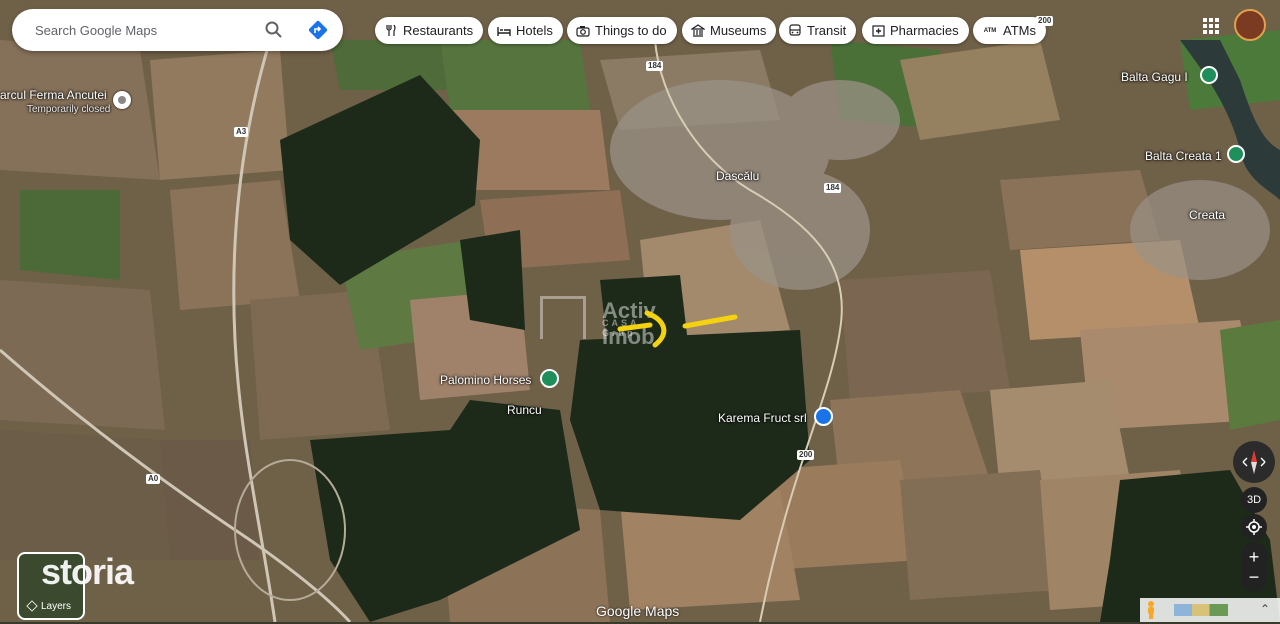 This screenshot has height=624, width=1280. I want to click on parcel-marker, so click(677, 329).